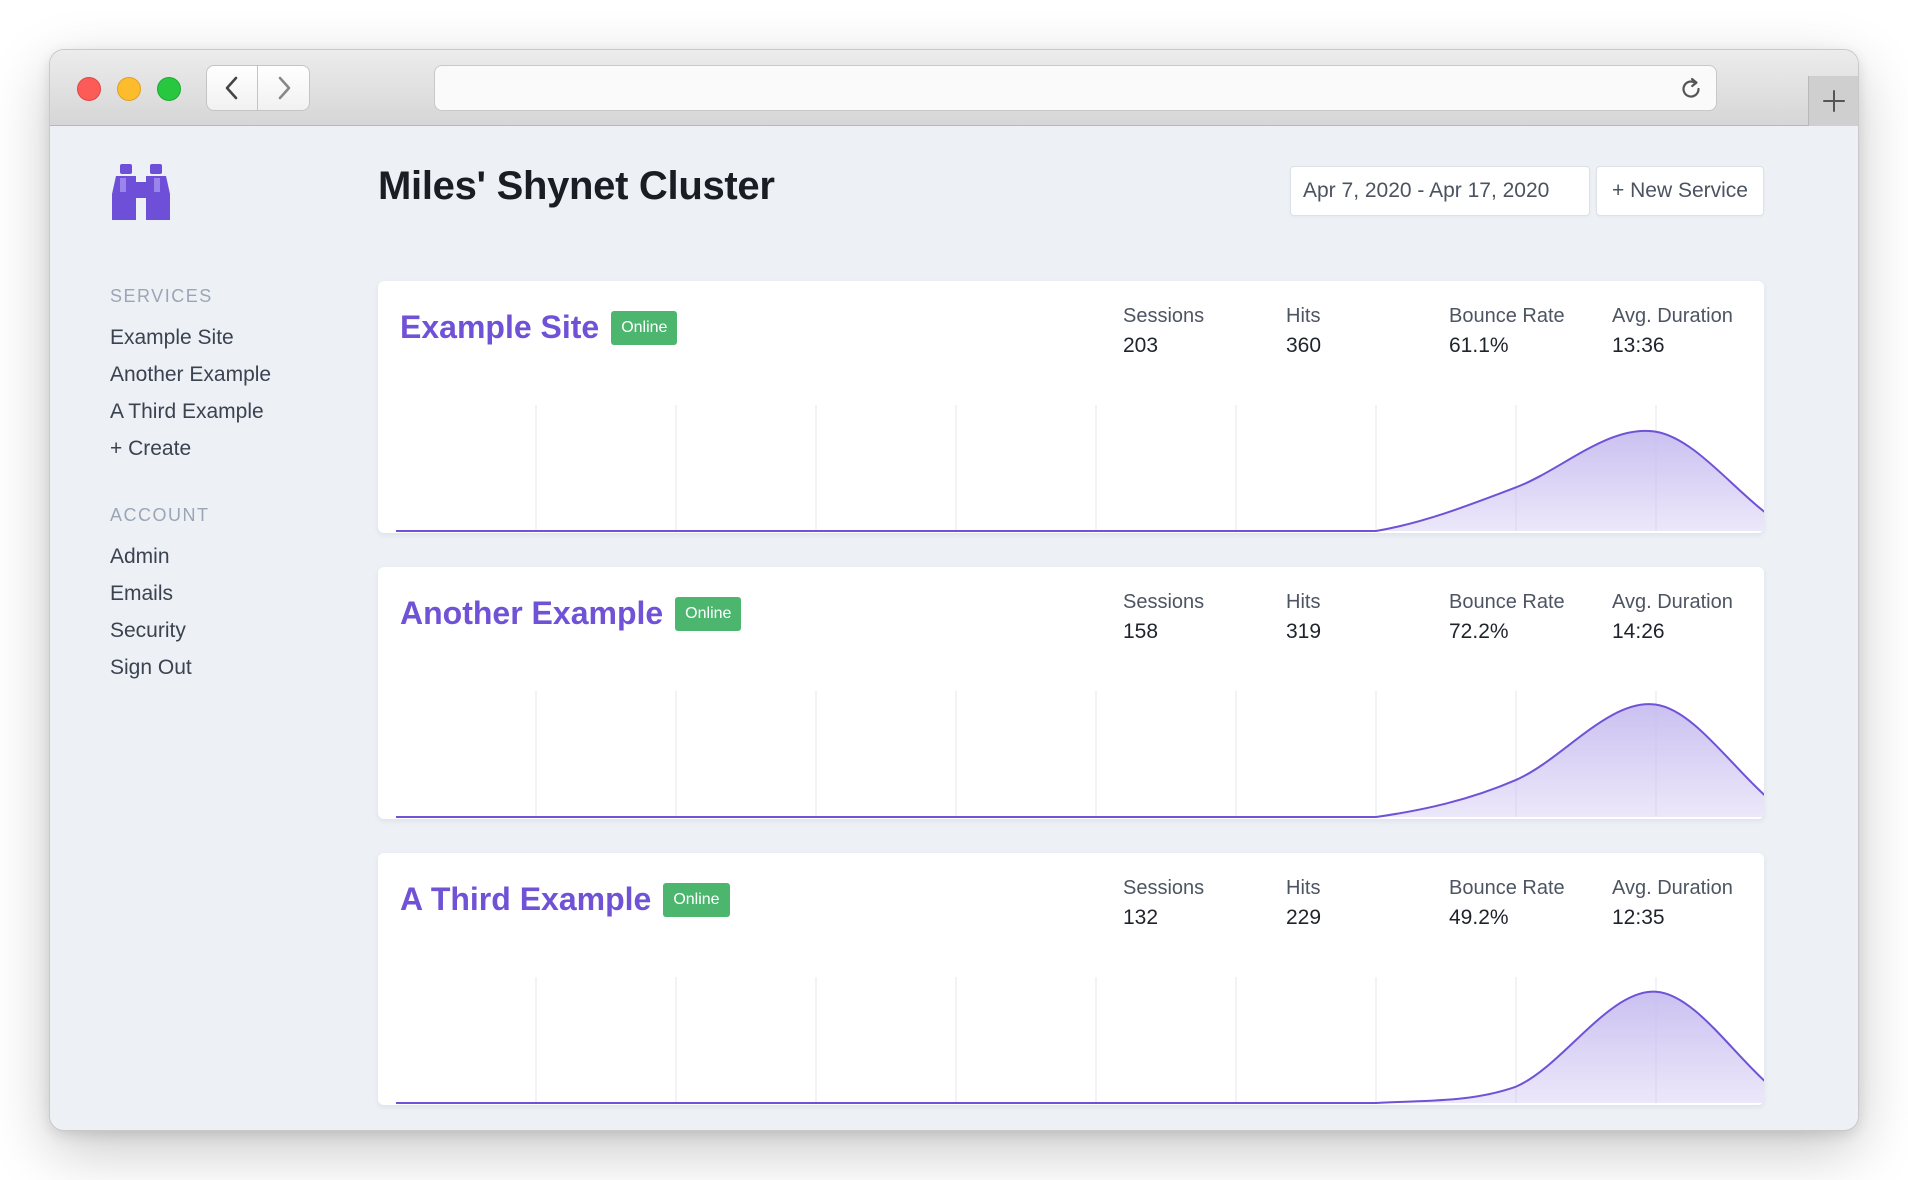  Describe the element at coordinates (1638, 345) in the screenshot. I see `stat-value: 13:36` at that location.